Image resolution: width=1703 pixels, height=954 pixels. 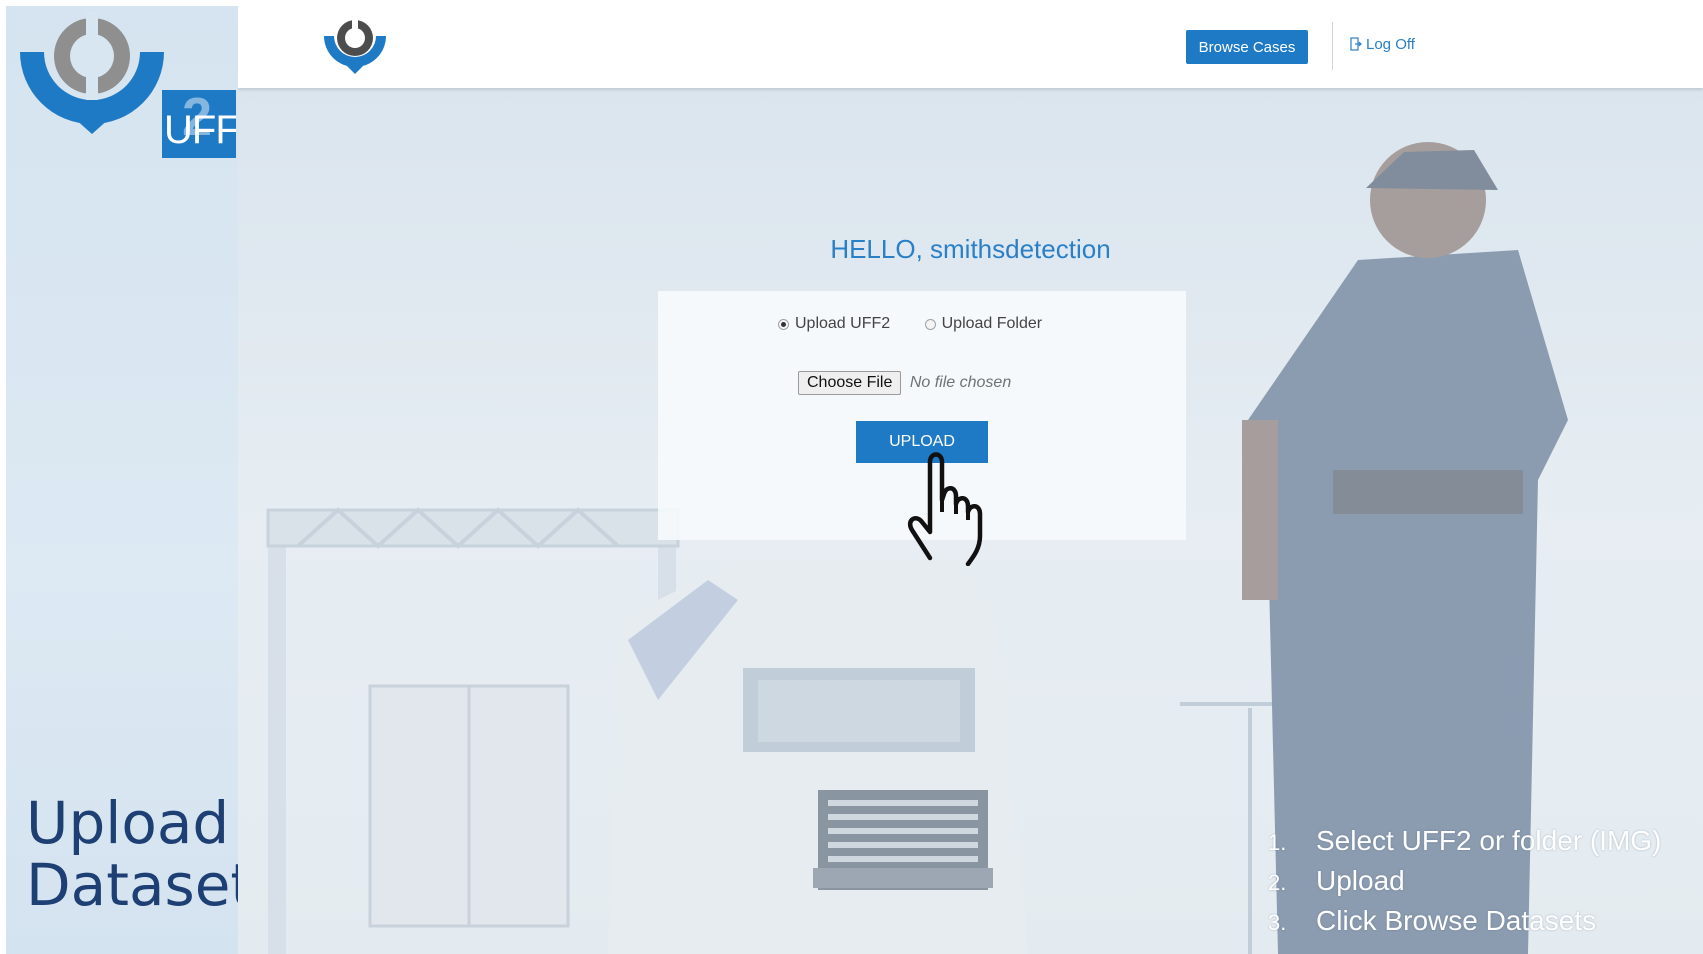 I want to click on choose-file-button: Choose File, so click(x=850, y=383).